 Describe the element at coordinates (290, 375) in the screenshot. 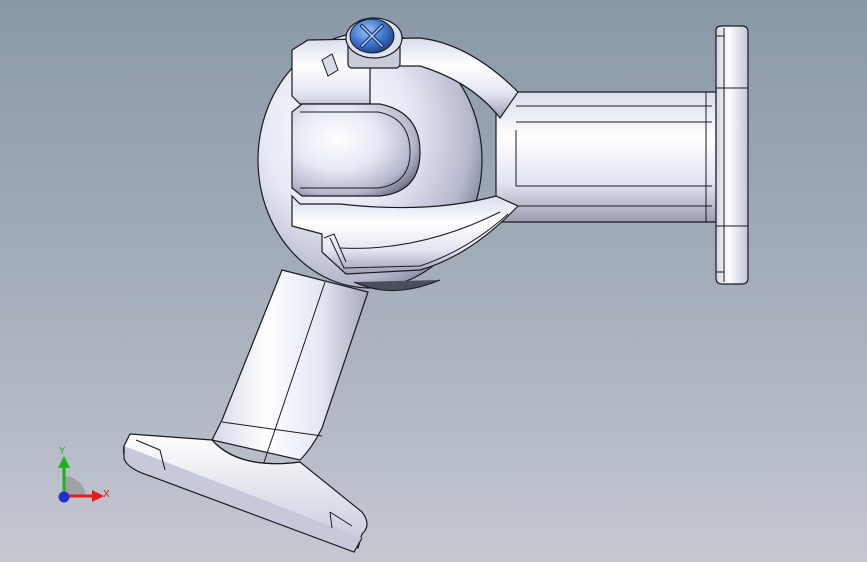

I see `lower-leg` at that location.